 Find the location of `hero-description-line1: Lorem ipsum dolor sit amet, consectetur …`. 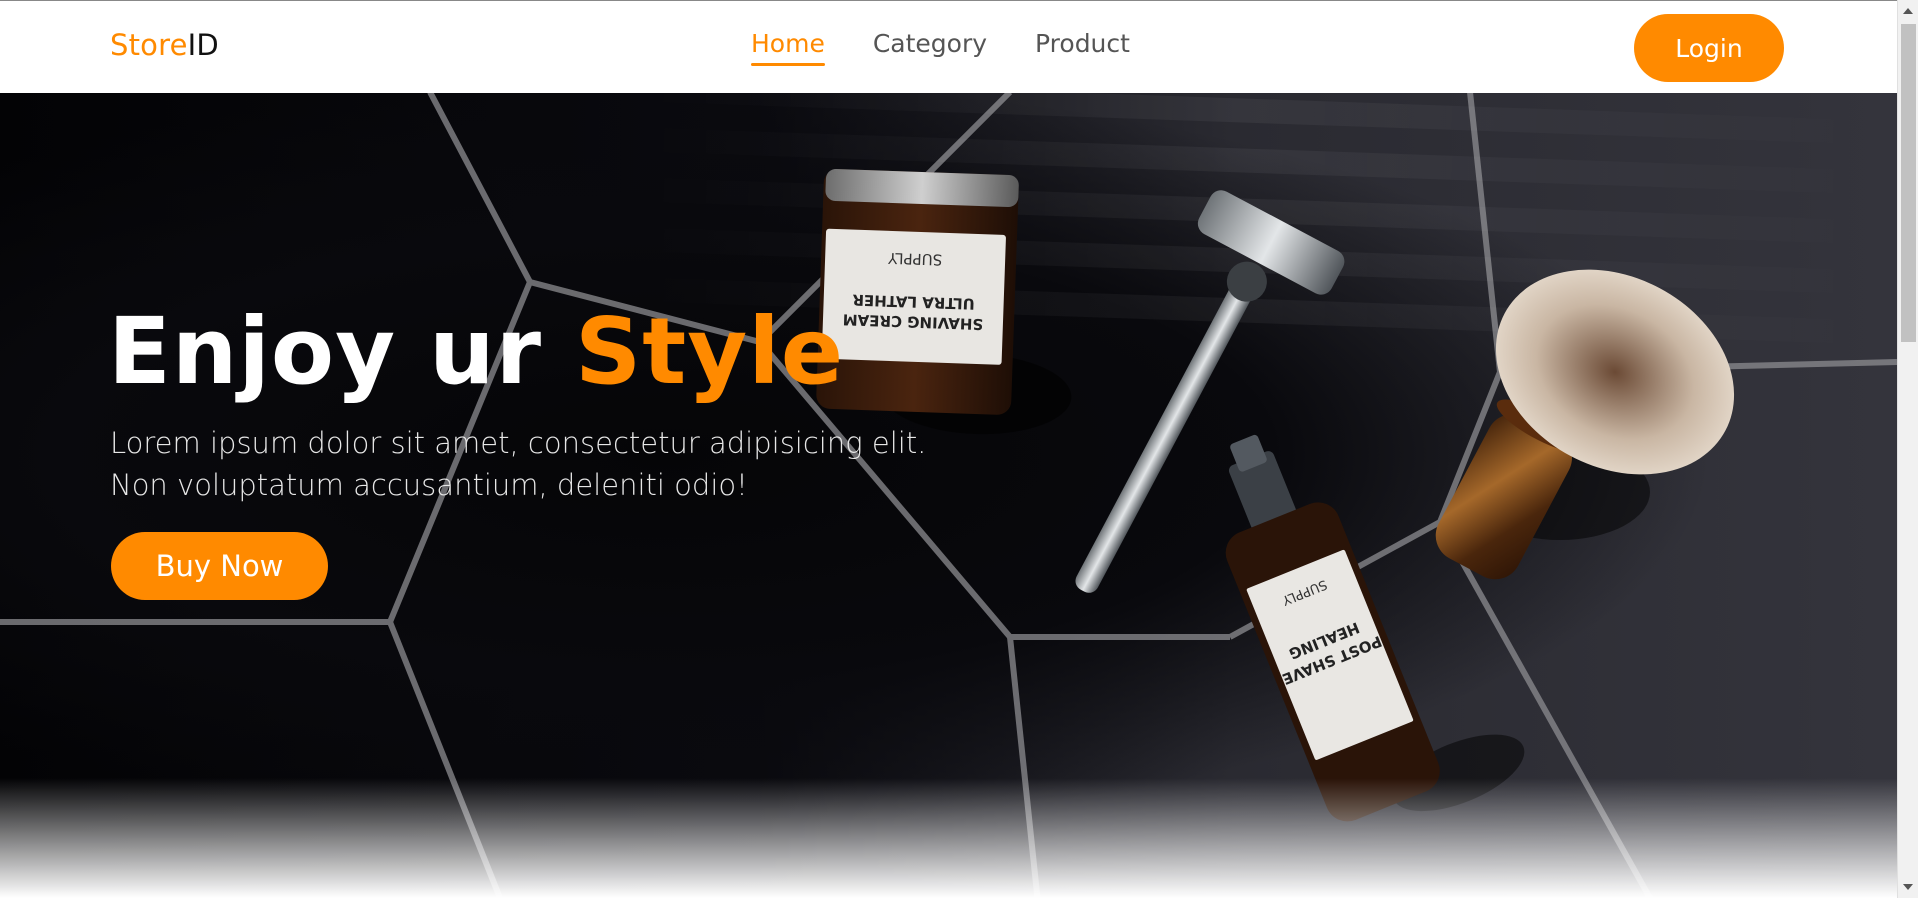

hero-description-line1: Lorem ipsum dolor sit amet, consectetur … is located at coordinates (518, 443).